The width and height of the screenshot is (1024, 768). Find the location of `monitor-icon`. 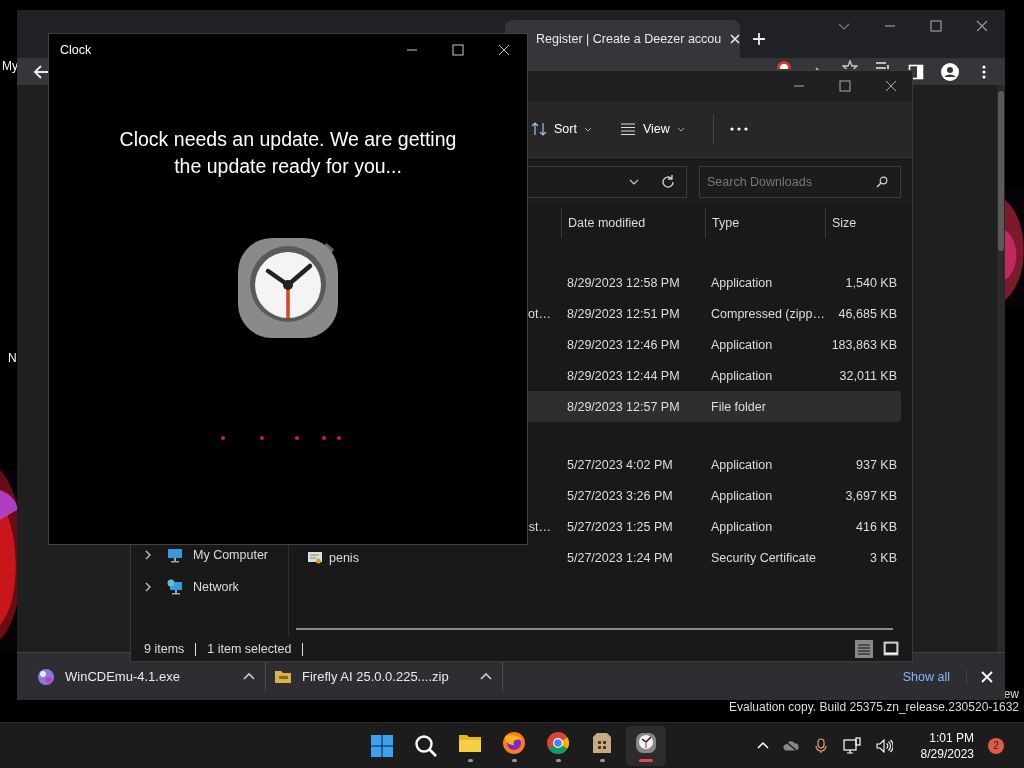

monitor-icon is located at coordinates (175, 555).